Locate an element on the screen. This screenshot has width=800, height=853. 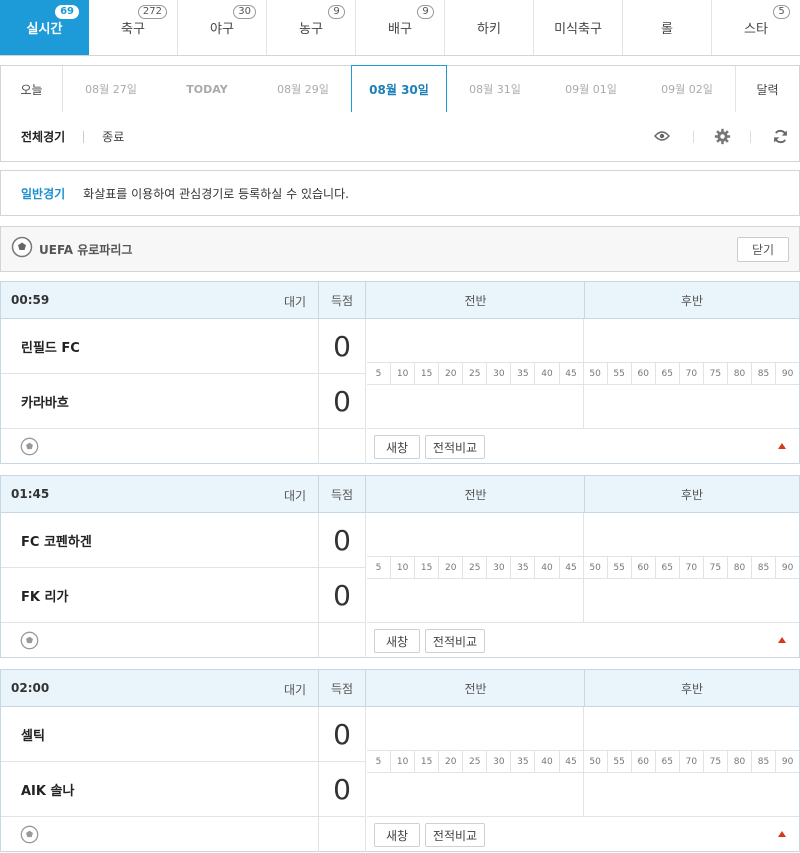
tick-label: 15 is located at coordinates (427, 761).